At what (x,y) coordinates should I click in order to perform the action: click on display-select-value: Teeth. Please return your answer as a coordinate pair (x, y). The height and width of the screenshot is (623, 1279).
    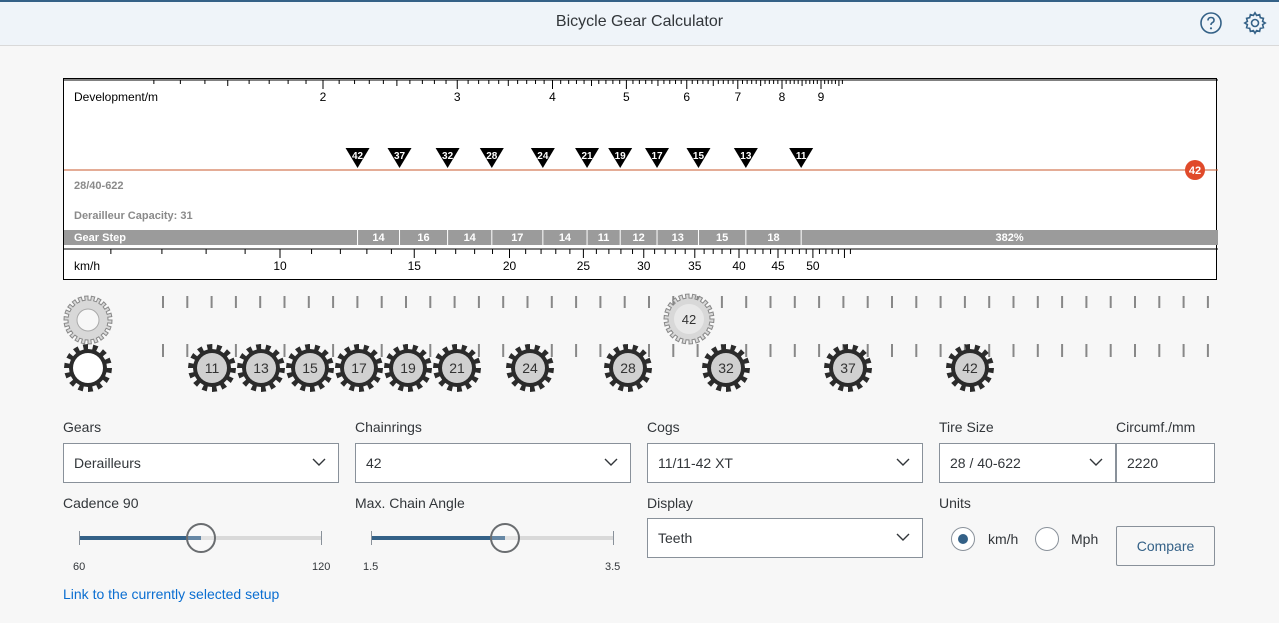
    Looking at the image, I should click on (675, 538).